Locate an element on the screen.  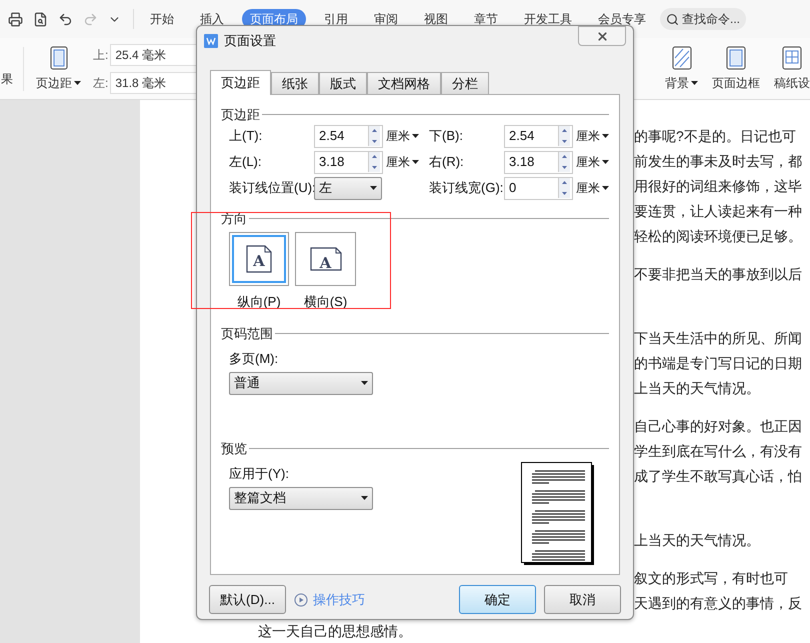
document-text-line: 自己心事的好对象。也正因 is located at coordinates (718, 426).